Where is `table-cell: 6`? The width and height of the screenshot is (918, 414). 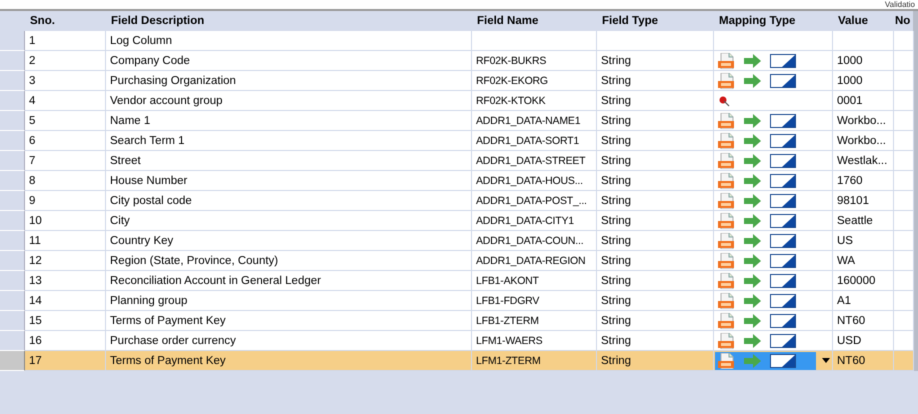
table-cell: 6 is located at coordinates (32, 140).